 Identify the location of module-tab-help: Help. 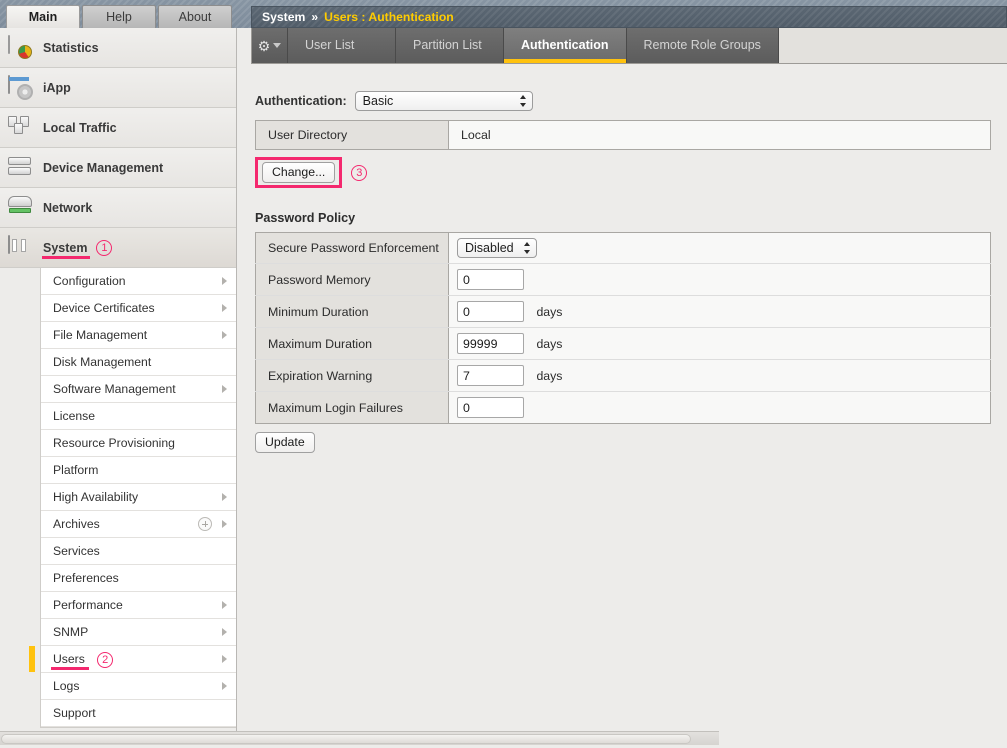
(119, 16).